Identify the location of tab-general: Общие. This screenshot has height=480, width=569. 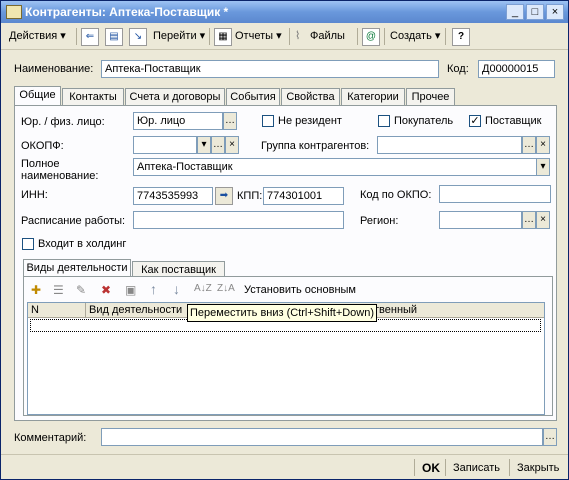
(37, 96).